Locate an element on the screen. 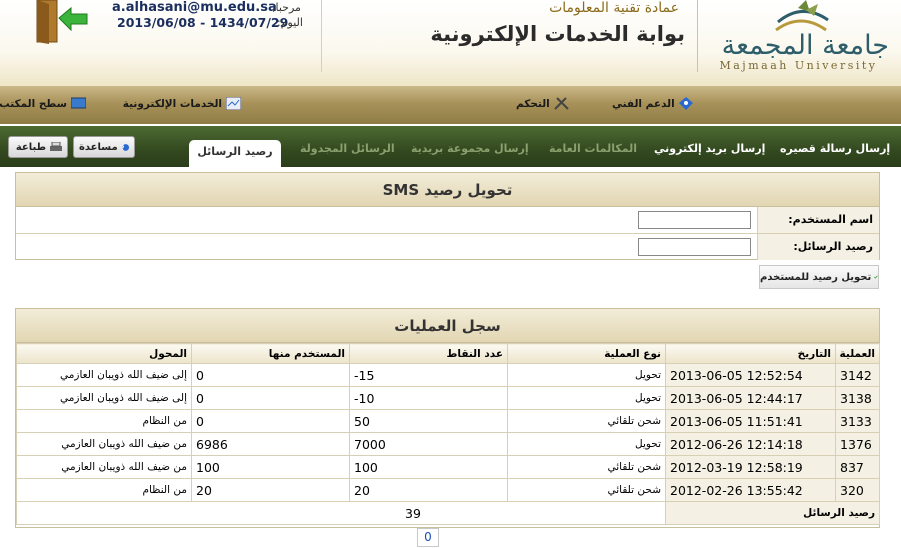  cell-op: 320 is located at coordinates (857, 490).